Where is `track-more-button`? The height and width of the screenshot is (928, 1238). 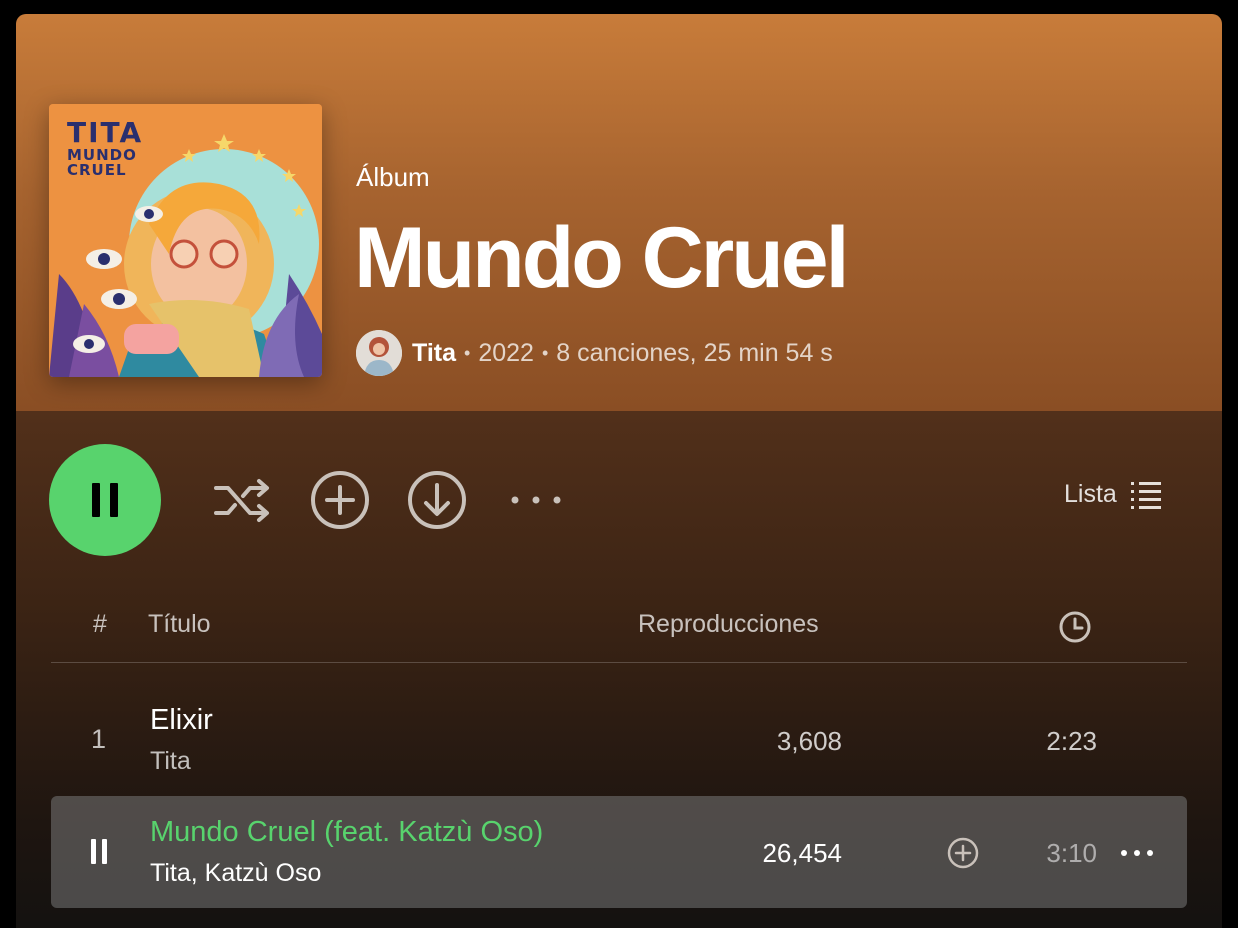 track-more-button is located at coordinates (1137, 855).